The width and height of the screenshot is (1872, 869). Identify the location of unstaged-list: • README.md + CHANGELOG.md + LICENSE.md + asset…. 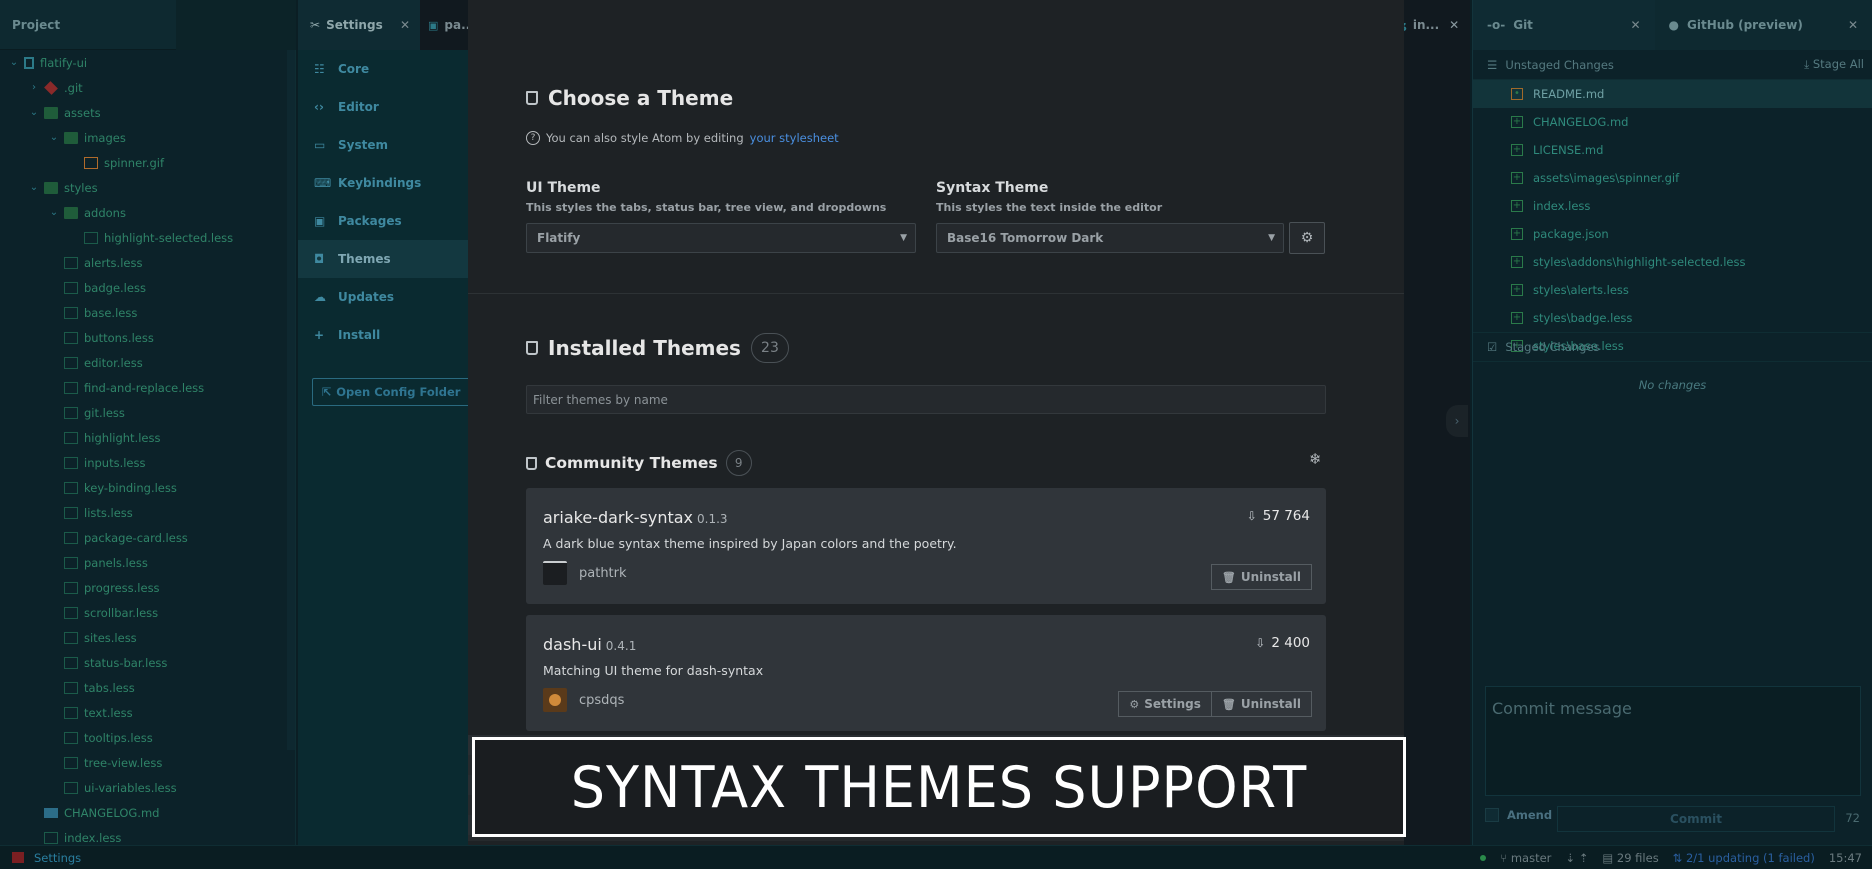
(1672, 216).